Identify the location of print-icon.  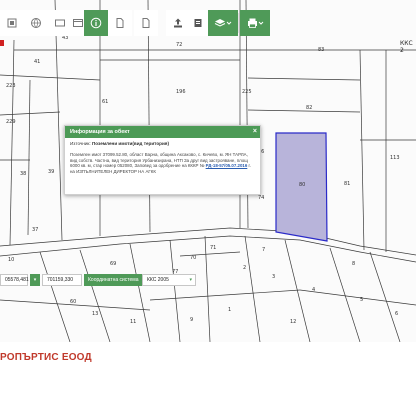
(256, 23).